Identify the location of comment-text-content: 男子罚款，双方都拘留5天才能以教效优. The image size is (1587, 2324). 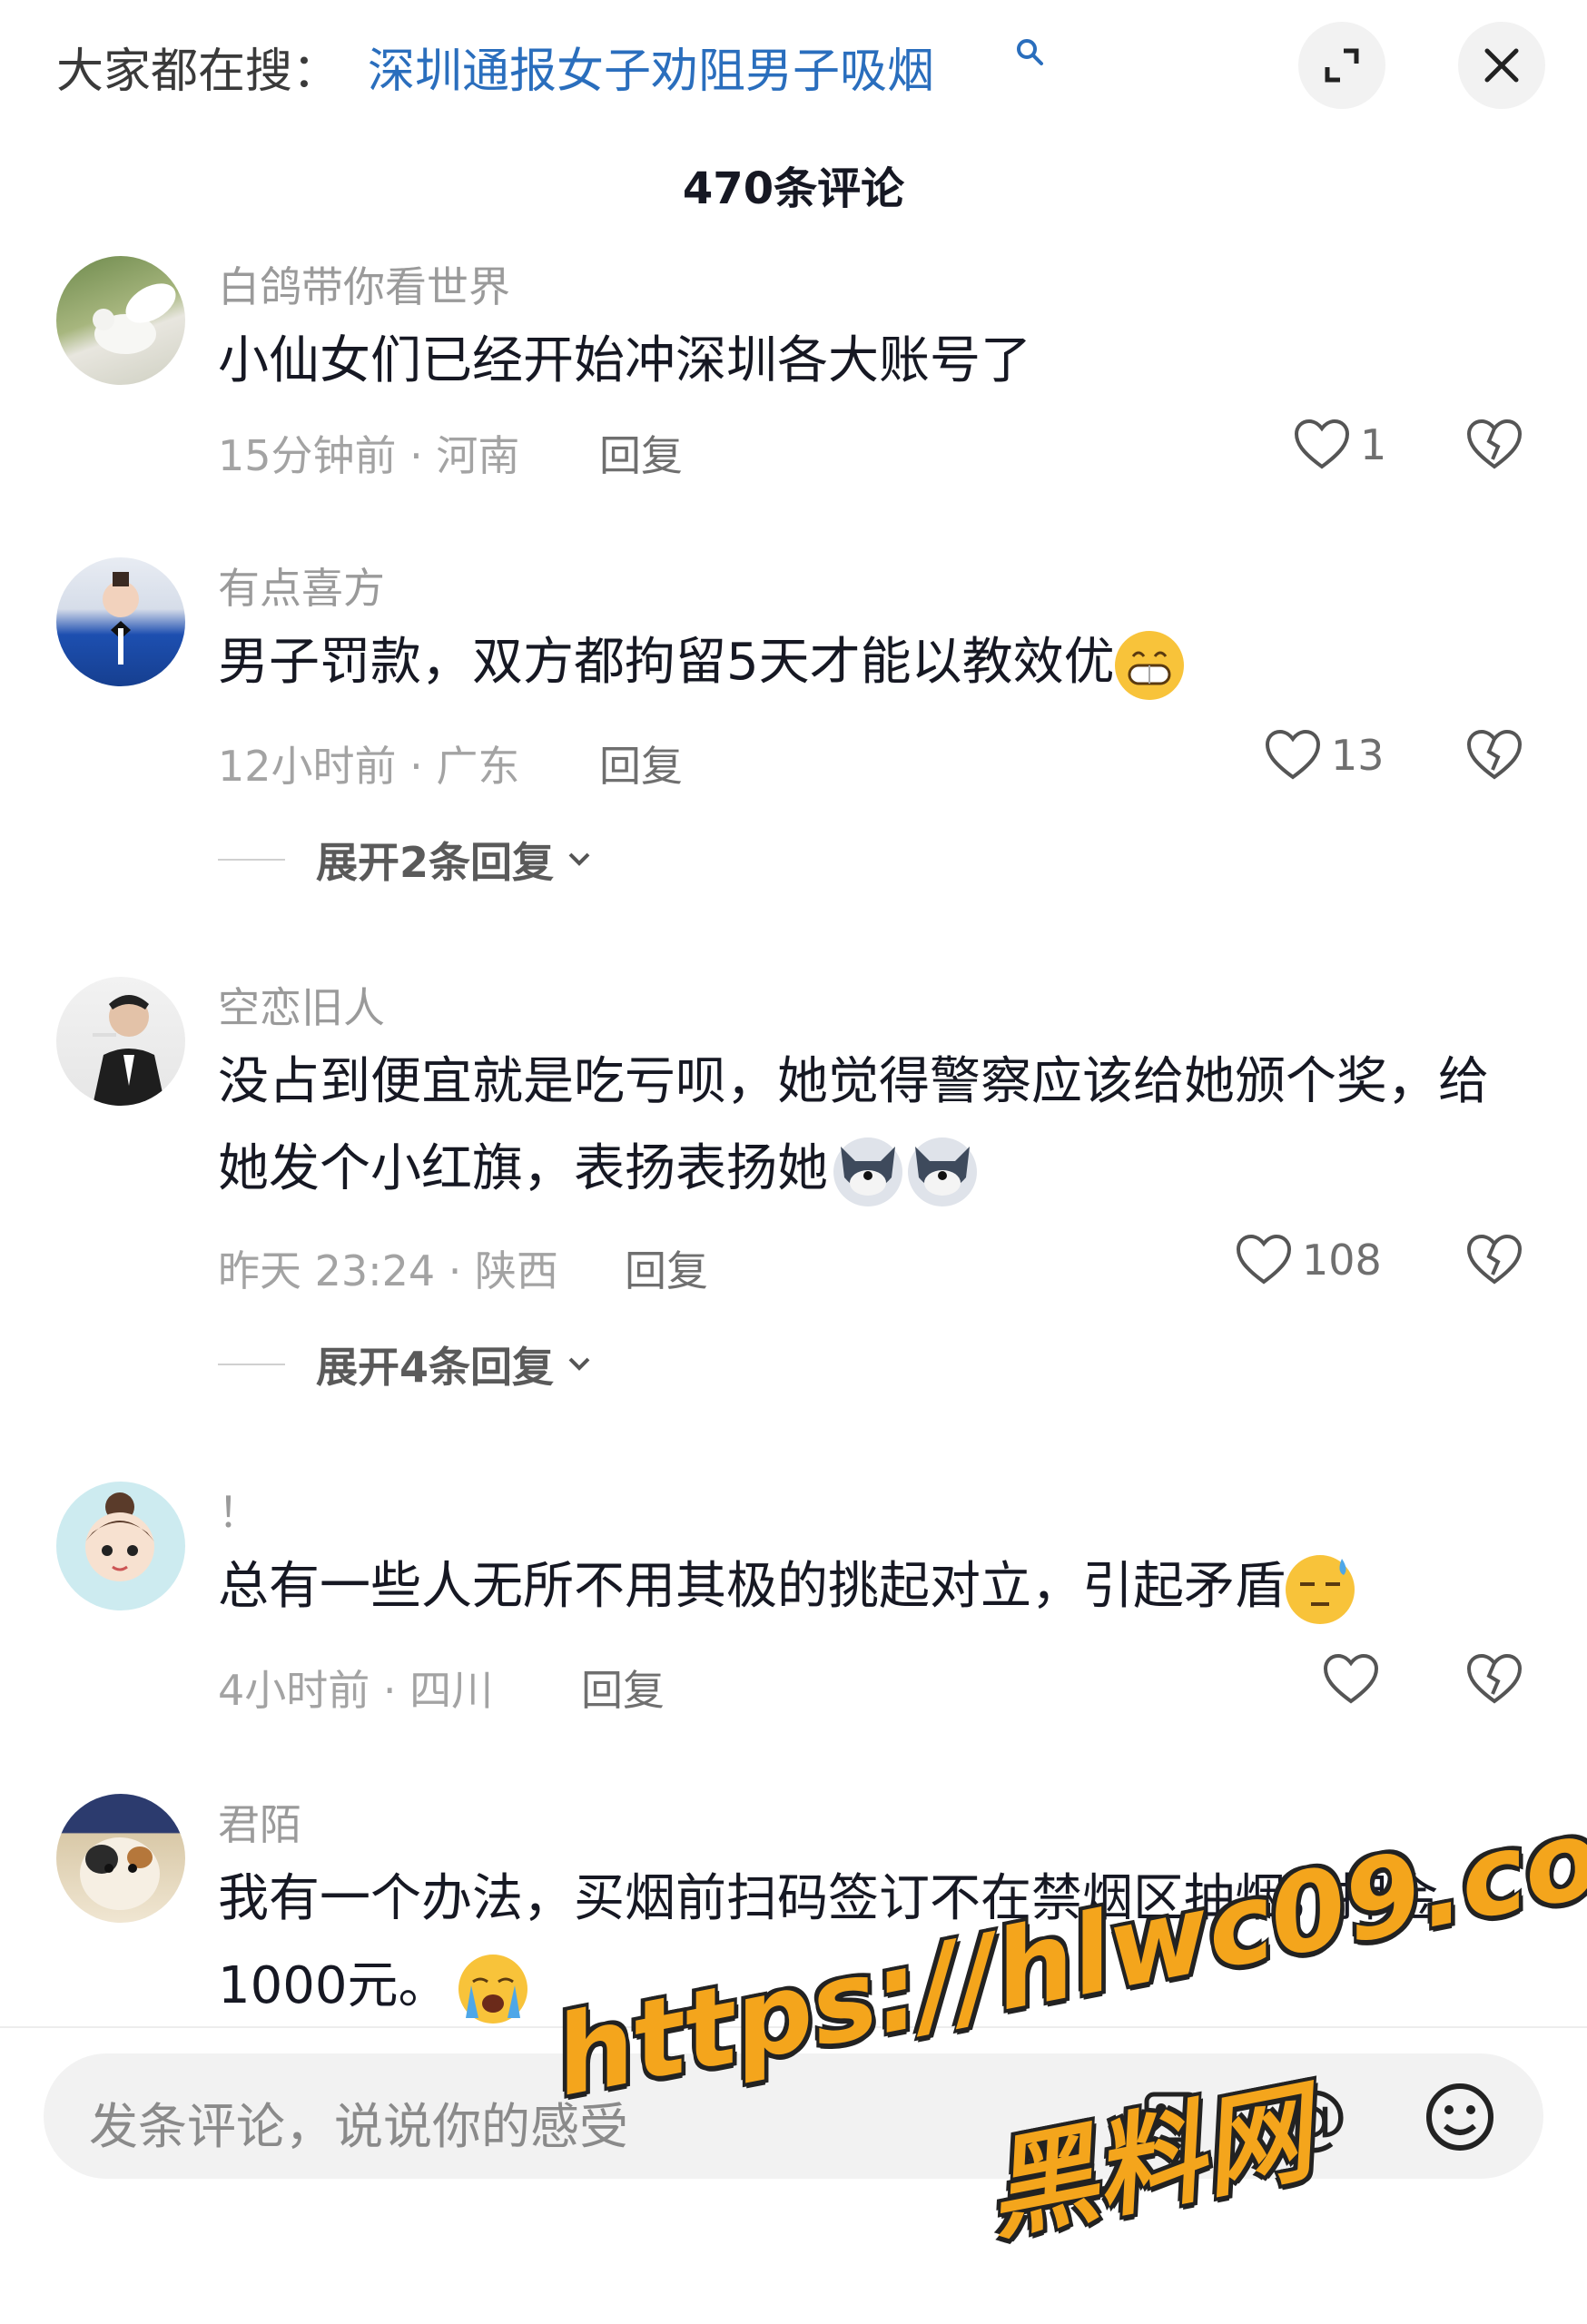
(666, 662).